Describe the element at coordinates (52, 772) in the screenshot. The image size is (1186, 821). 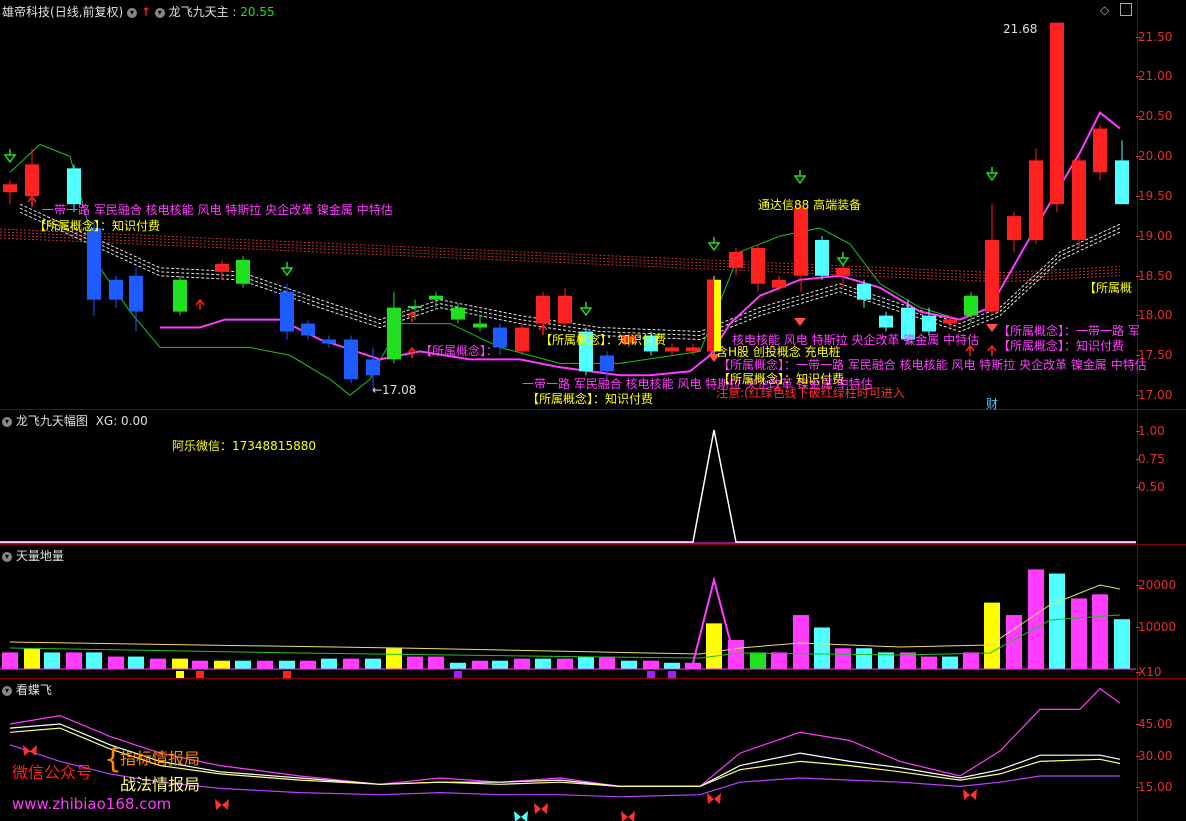
I see `watermark-wechat: 微信公众号` at that location.